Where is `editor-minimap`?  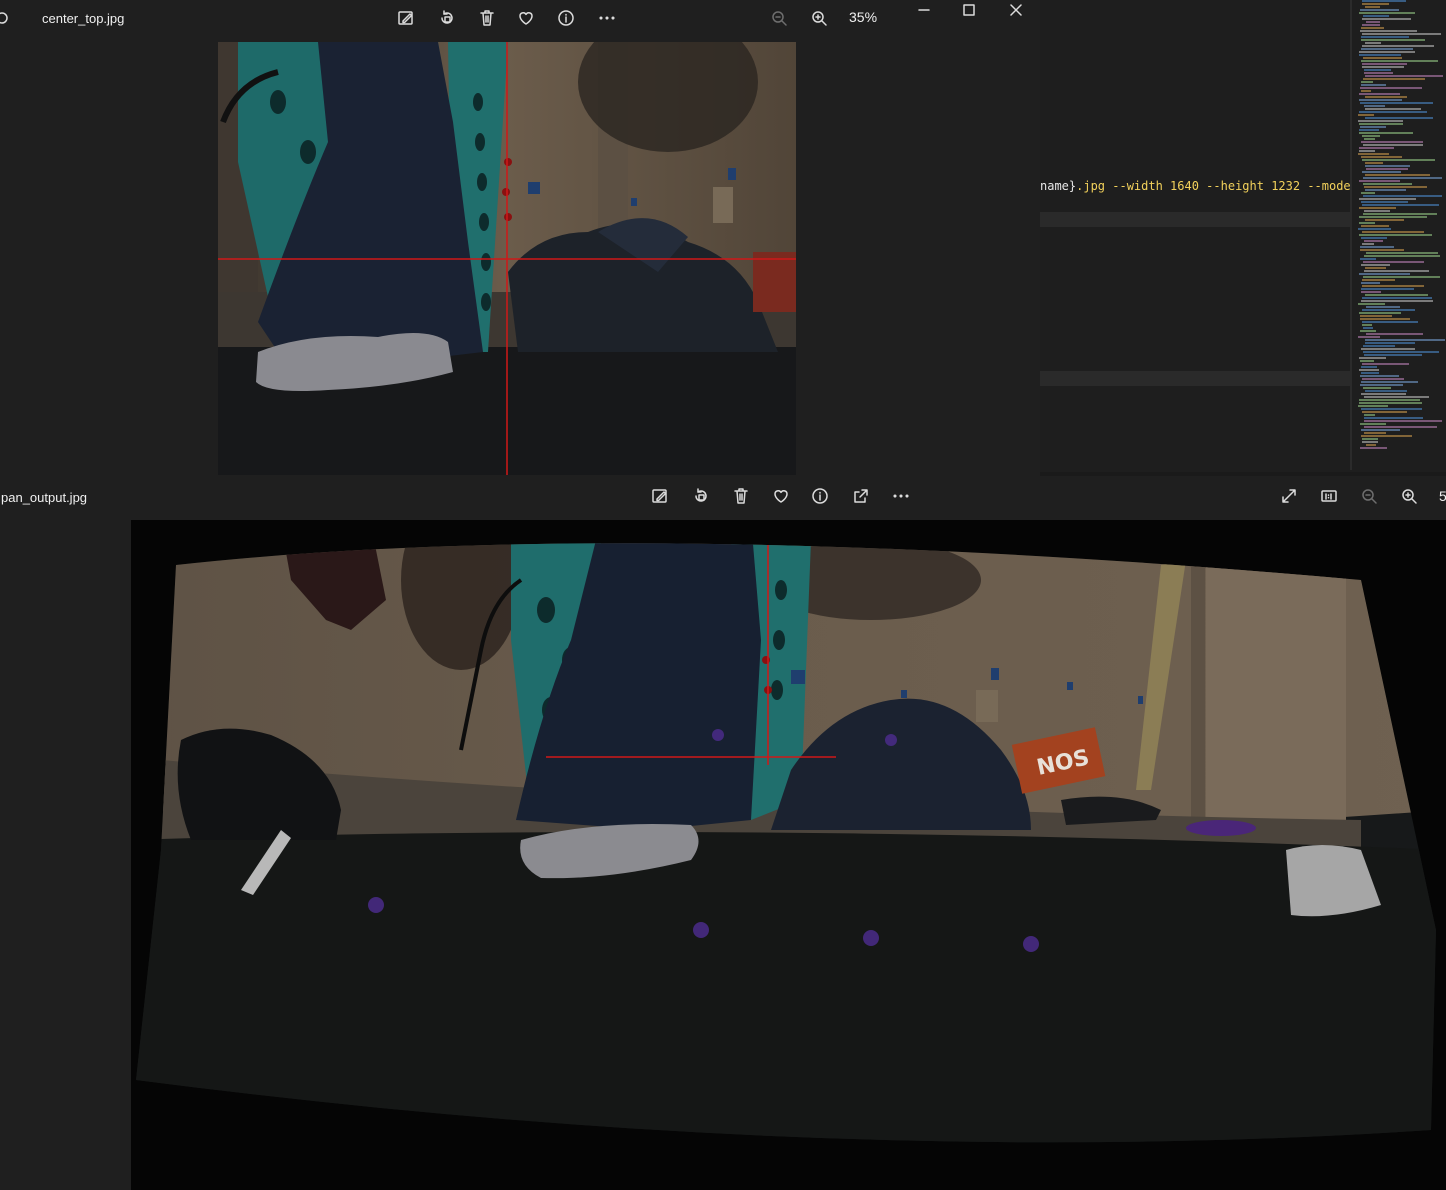 editor-minimap is located at coordinates (1402, 235).